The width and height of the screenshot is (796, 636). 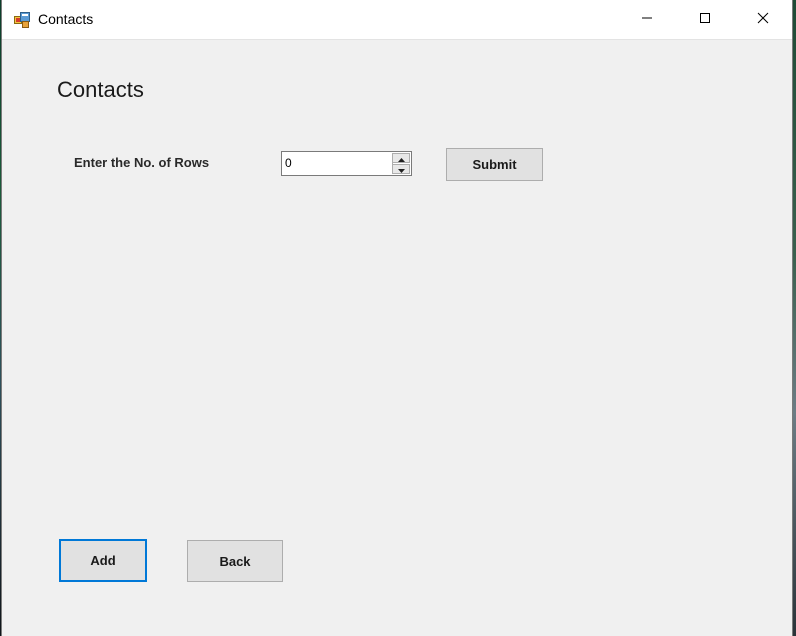 I want to click on rows-value: 0, so click(x=288, y=163).